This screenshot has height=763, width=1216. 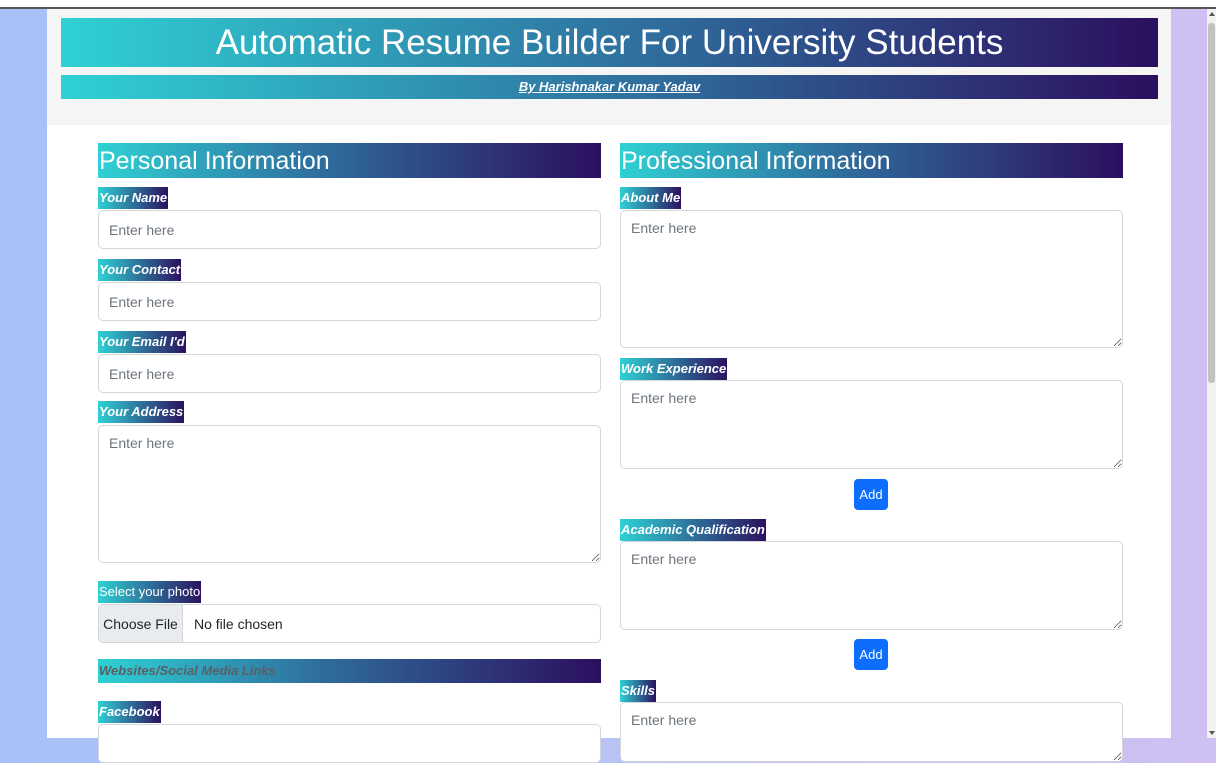 I want to click on your-email-label: Your Email I'd, so click(x=142, y=342).